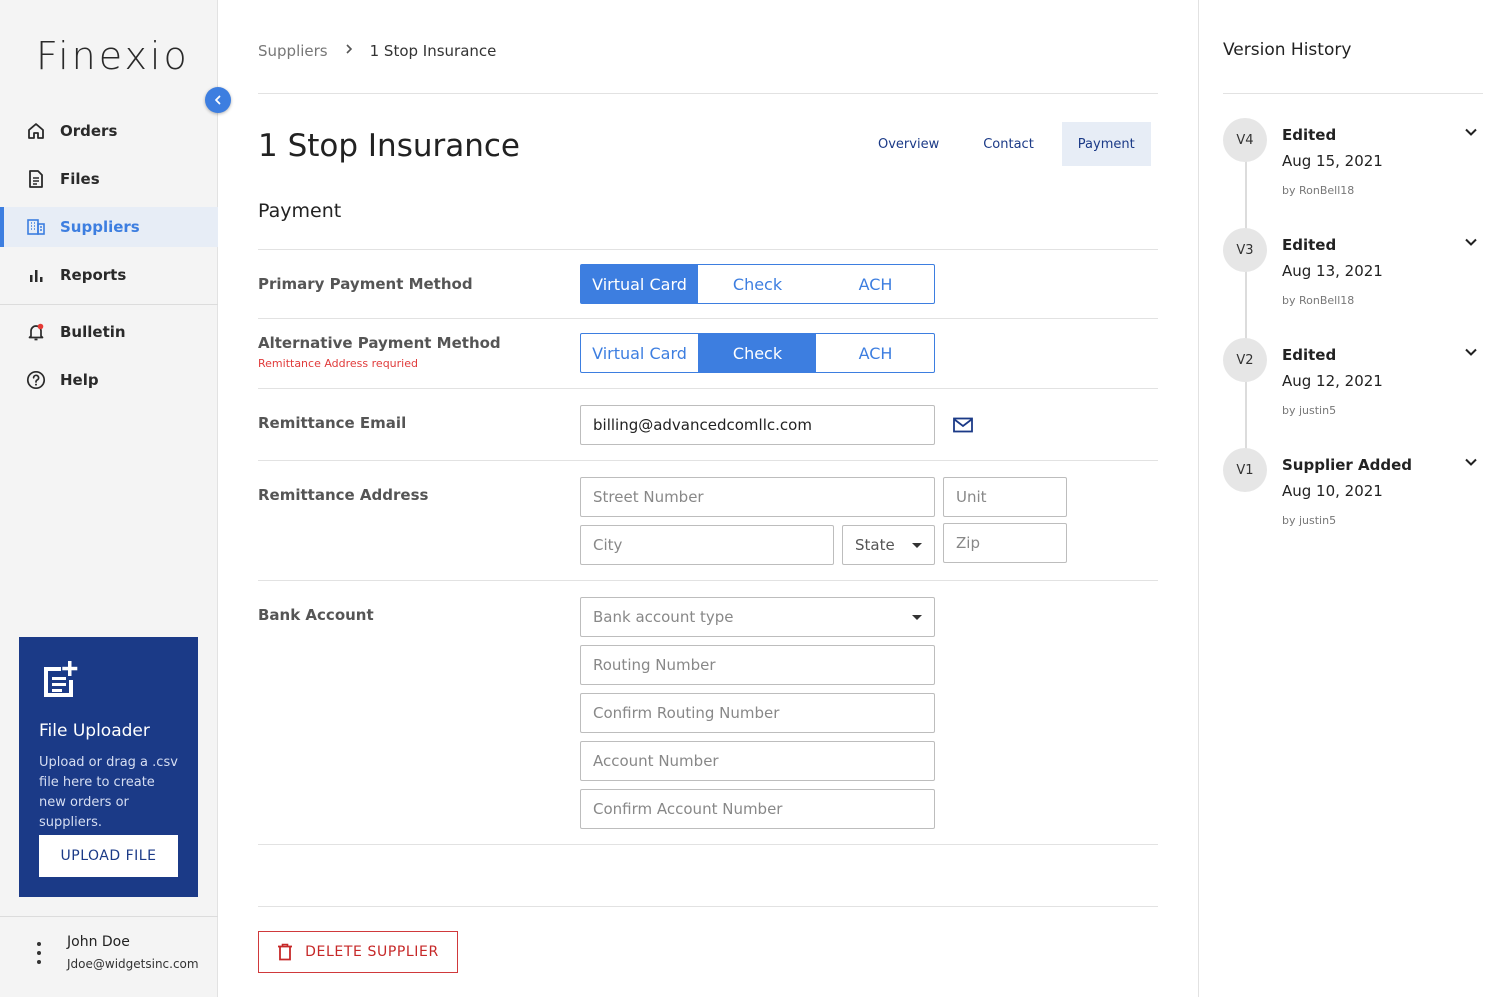  I want to click on version-badge: V1, so click(1245, 470).